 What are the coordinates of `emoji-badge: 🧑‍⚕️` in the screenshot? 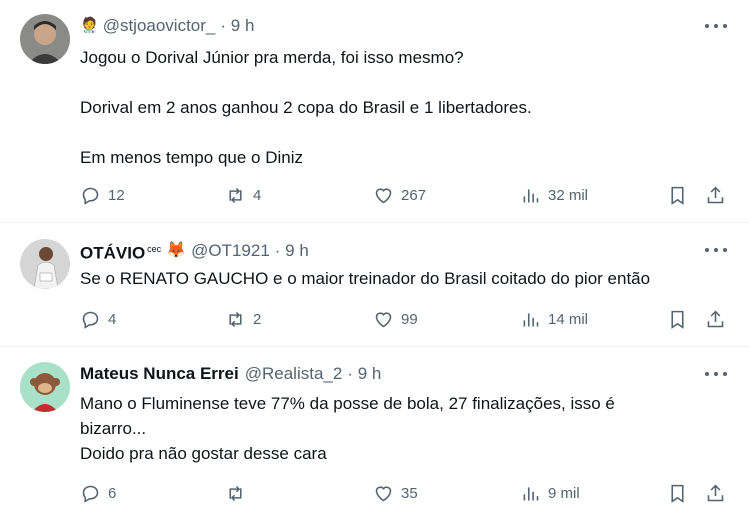 It's located at (89, 25).